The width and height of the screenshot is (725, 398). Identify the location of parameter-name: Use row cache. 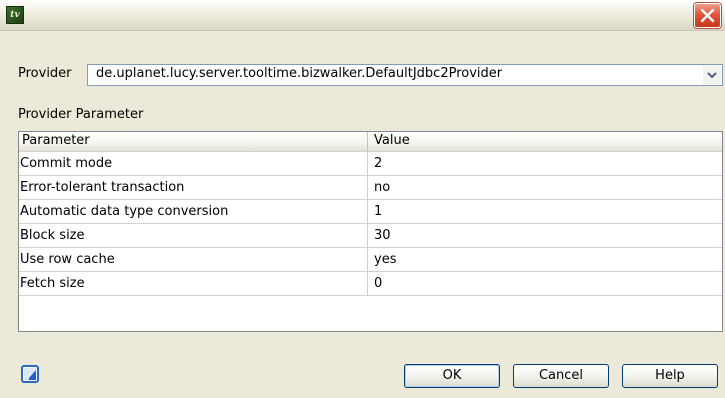
(193, 259).